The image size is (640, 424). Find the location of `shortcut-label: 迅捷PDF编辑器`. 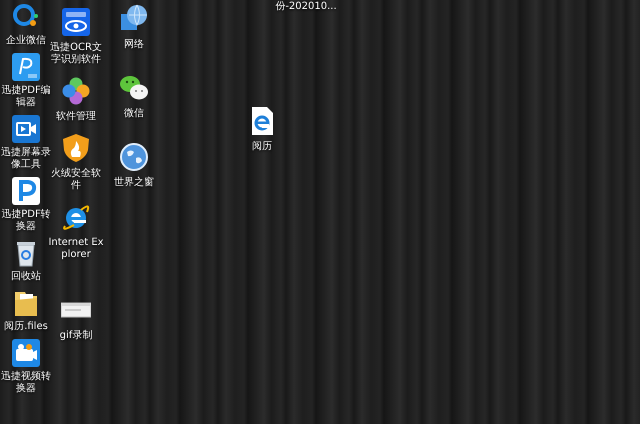

shortcut-label: 迅捷PDF编辑器 is located at coordinates (26, 97).